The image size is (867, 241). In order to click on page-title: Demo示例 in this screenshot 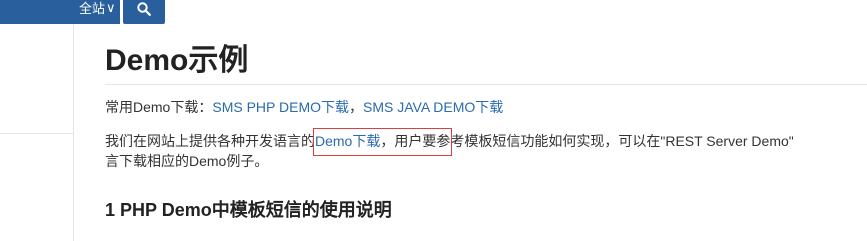, I will do `click(177, 60)`.